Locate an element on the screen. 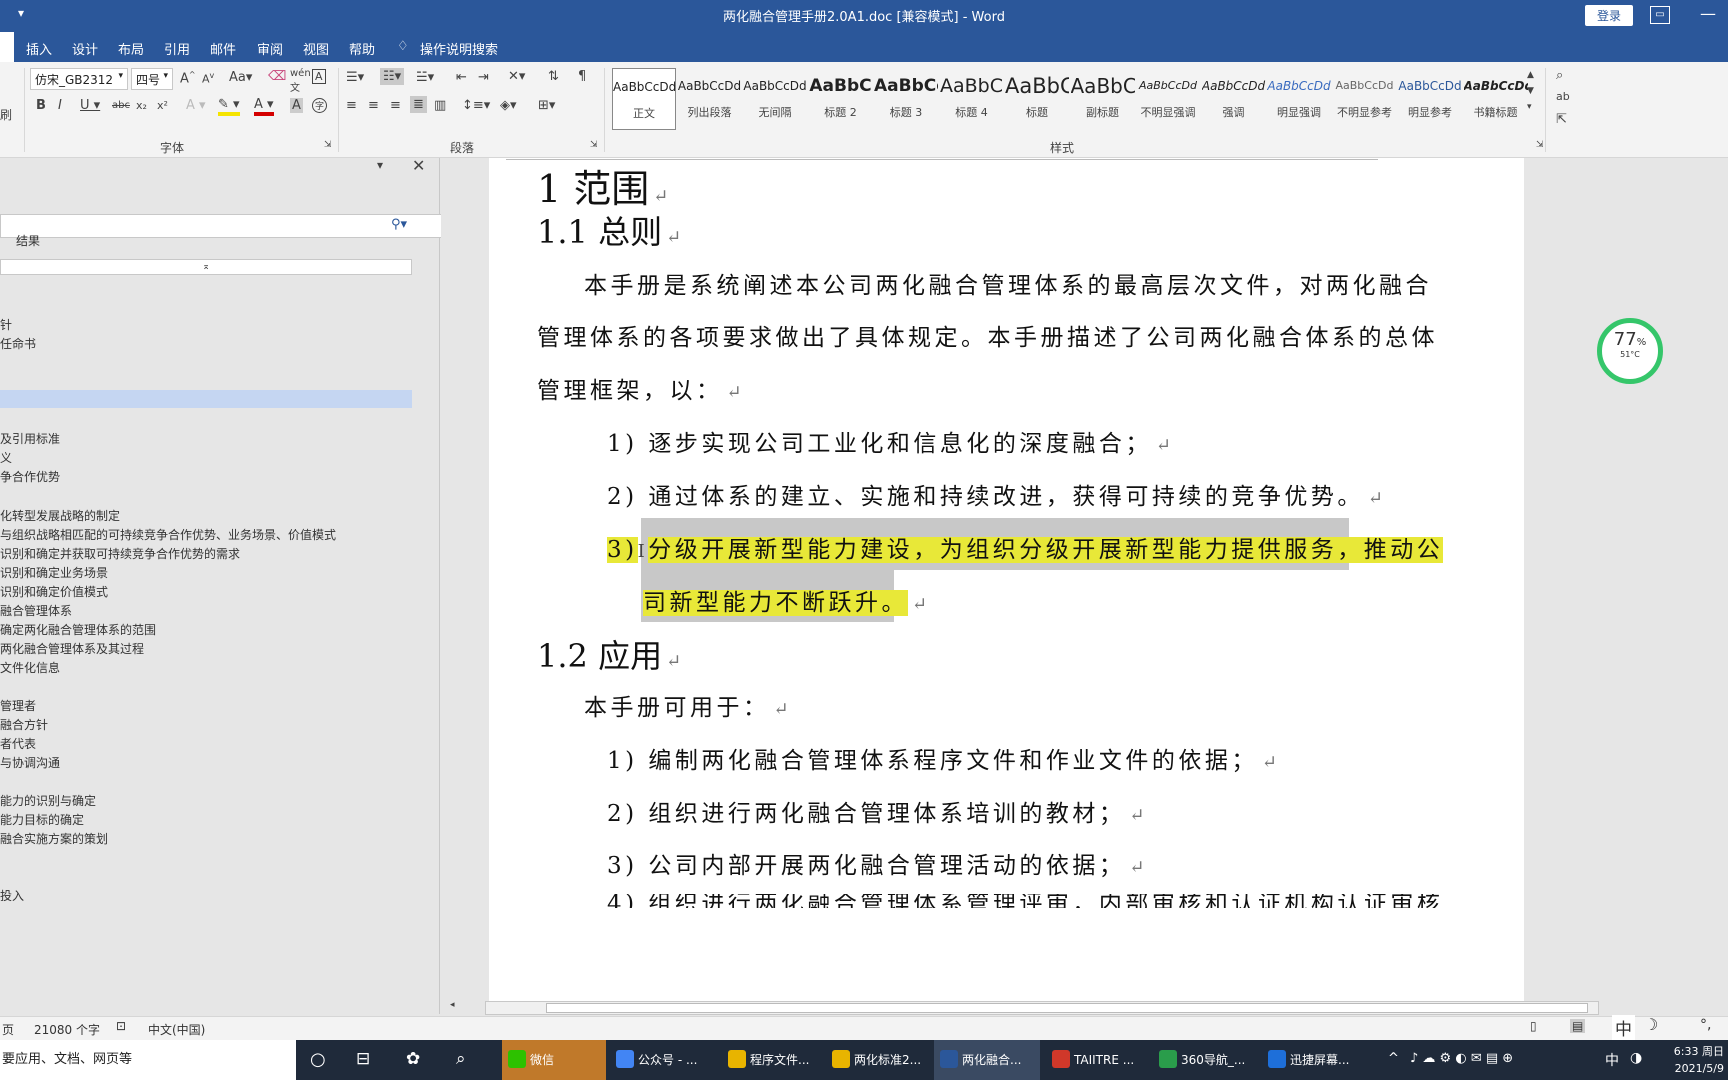 The image size is (1728, 1080). nav-options-dropdown-icon: ▾ is located at coordinates (380, 165).